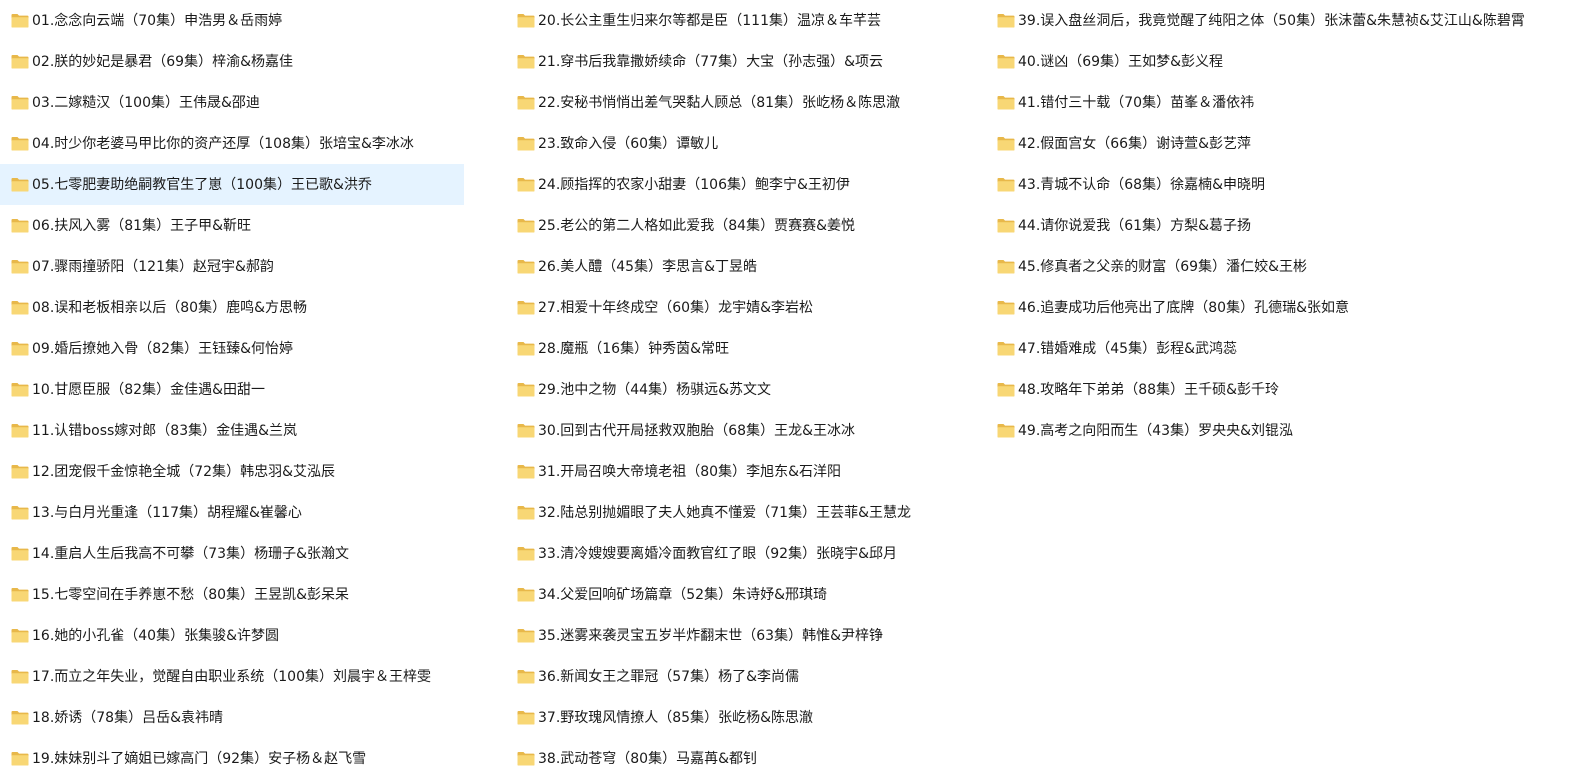  I want to click on folder-name: 05.七零肥妻助绝嗣教官生了崽（100集）王已歌&洪乔, so click(202, 184).